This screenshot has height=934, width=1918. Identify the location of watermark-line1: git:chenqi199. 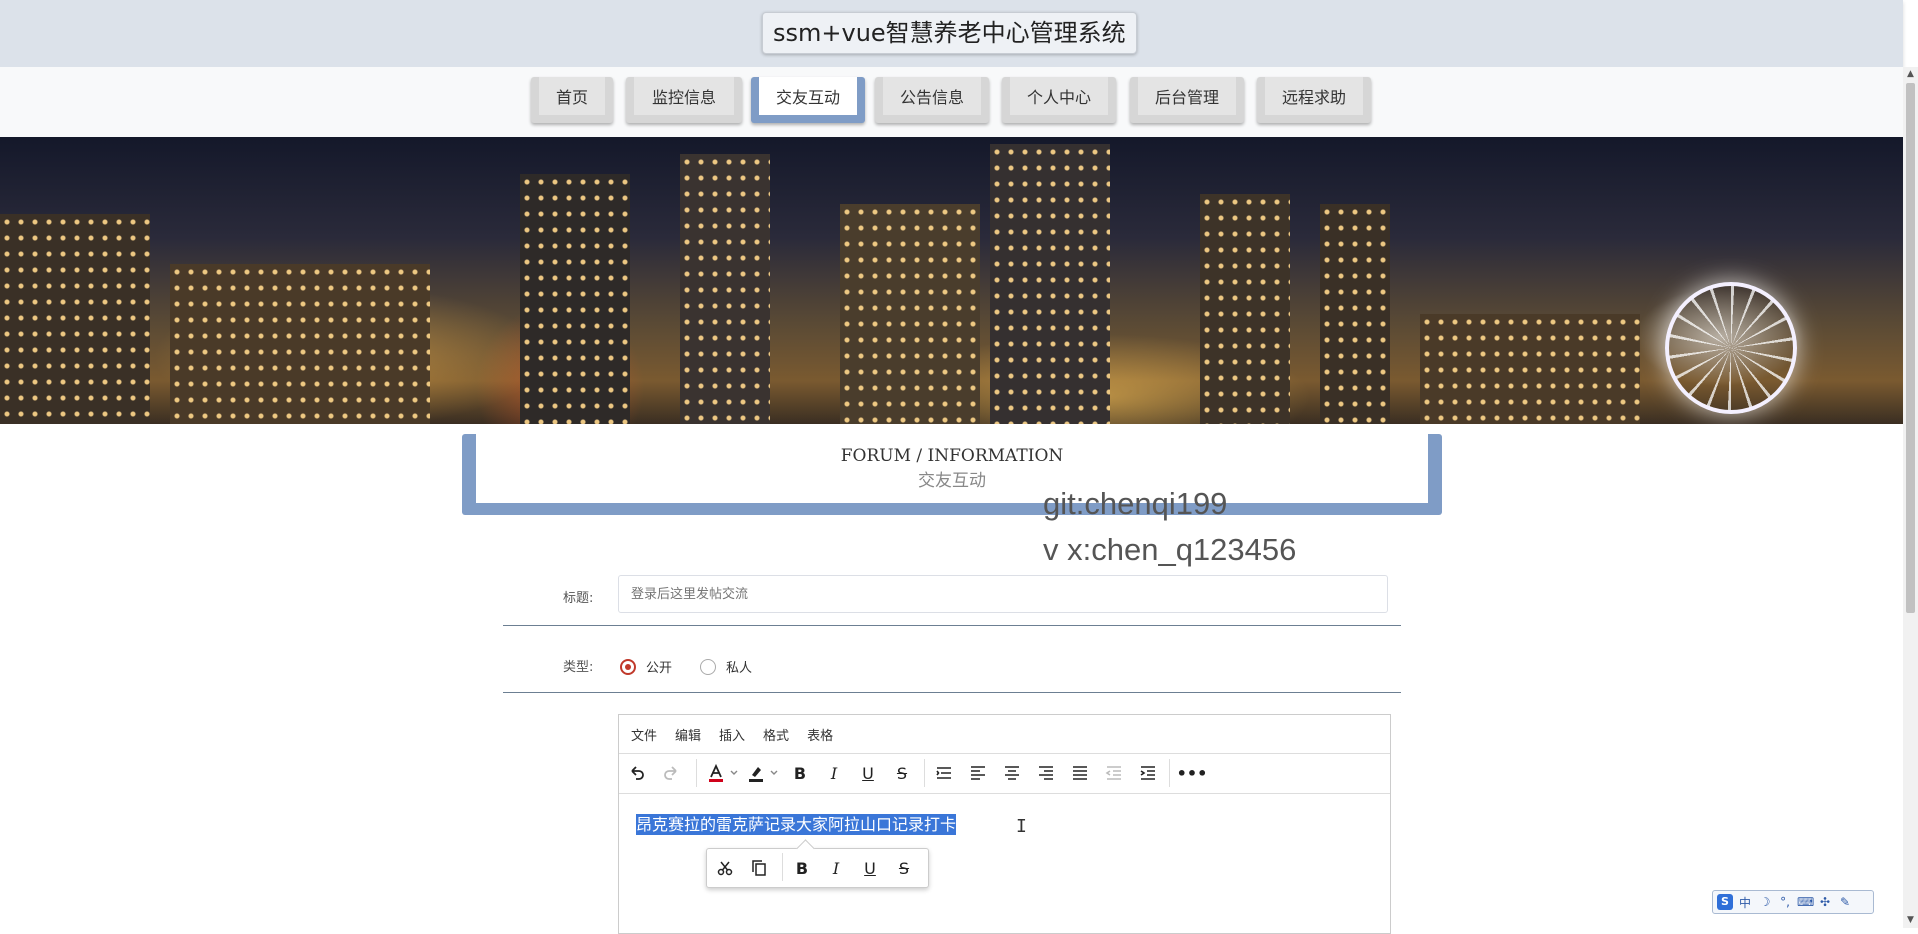
(1135, 503).